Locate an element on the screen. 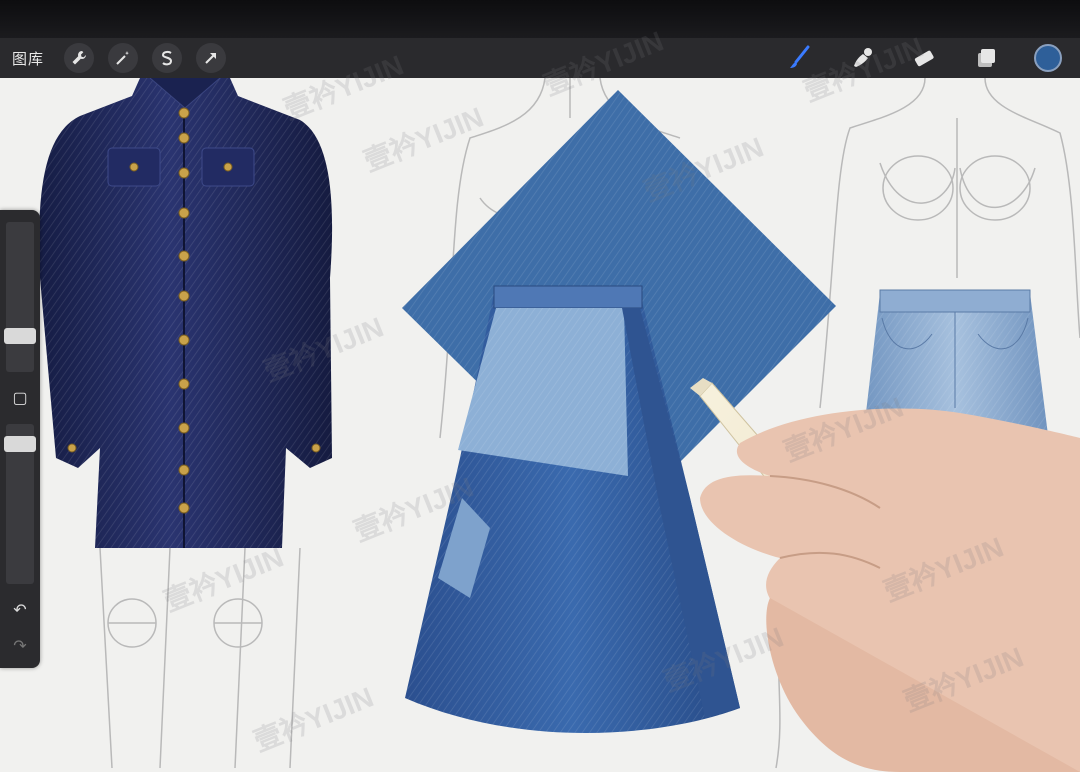  brush-icon is located at coordinates (800, 58).